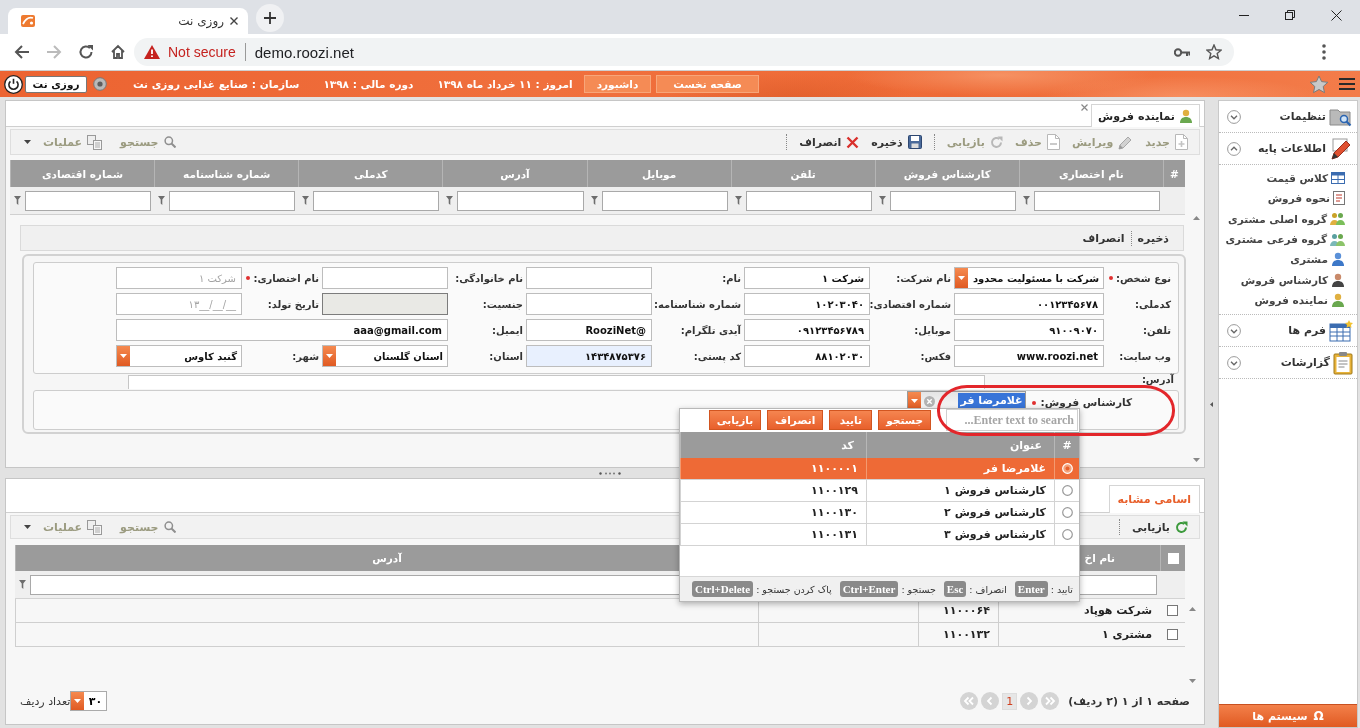  Describe the element at coordinates (807, 304) in the screenshot. I see `text-field: ۱۰۲۰۳۰۴۰` at that location.